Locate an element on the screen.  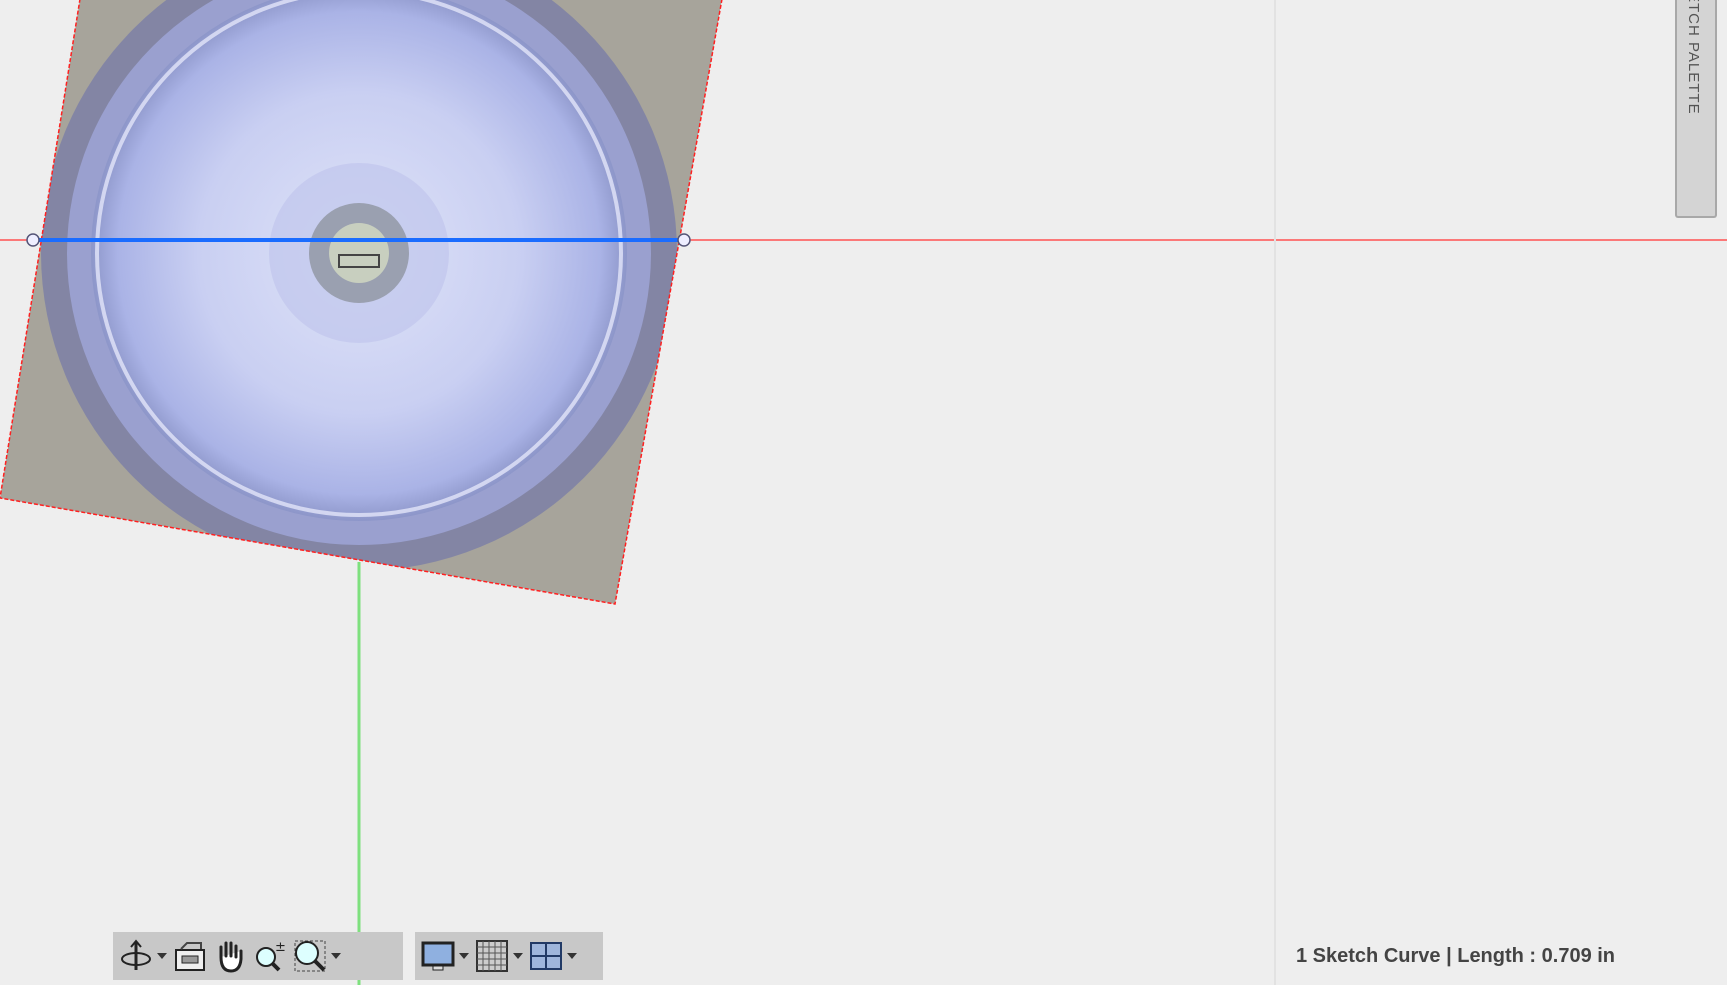
display-toolbar is located at coordinates (509, 956).